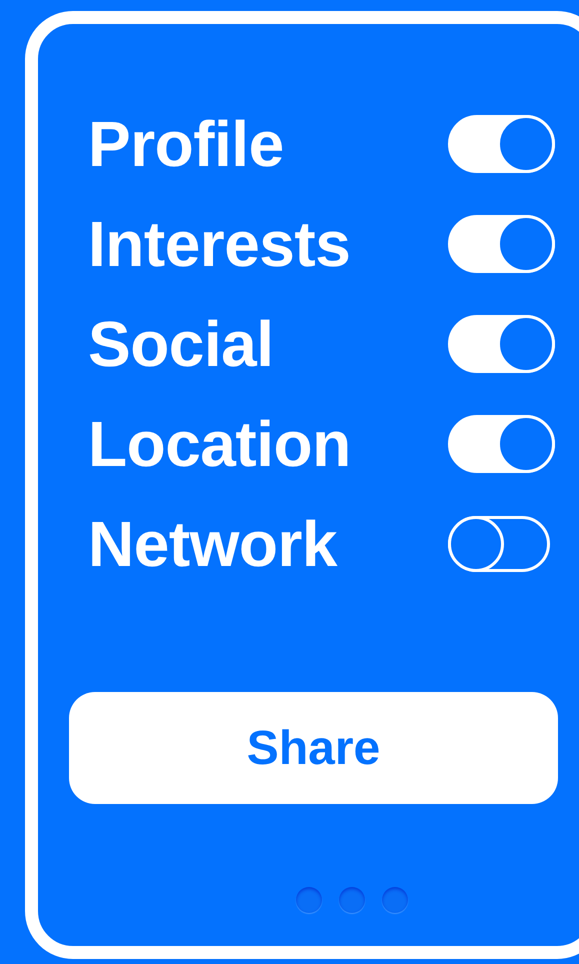 This screenshot has width=579, height=964. I want to click on toggle-switch, so click(499, 544).